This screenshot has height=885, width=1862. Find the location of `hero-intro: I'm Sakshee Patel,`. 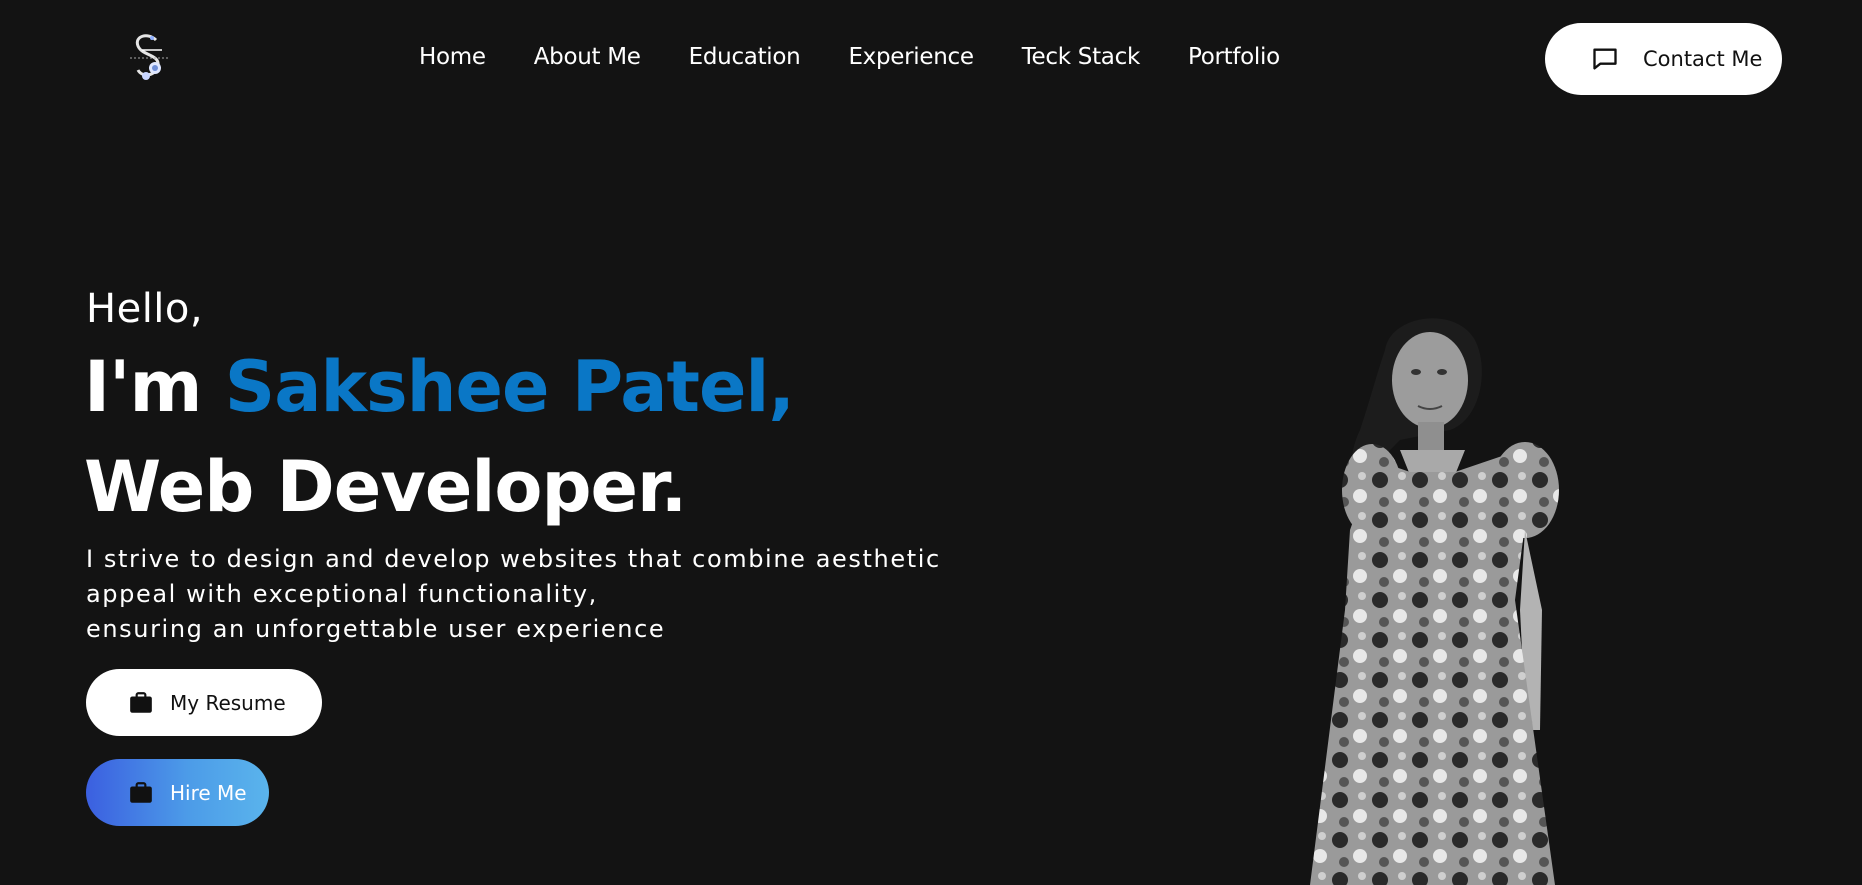

hero-intro: I'm Sakshee Patel, is located at coordinates (439, 387).